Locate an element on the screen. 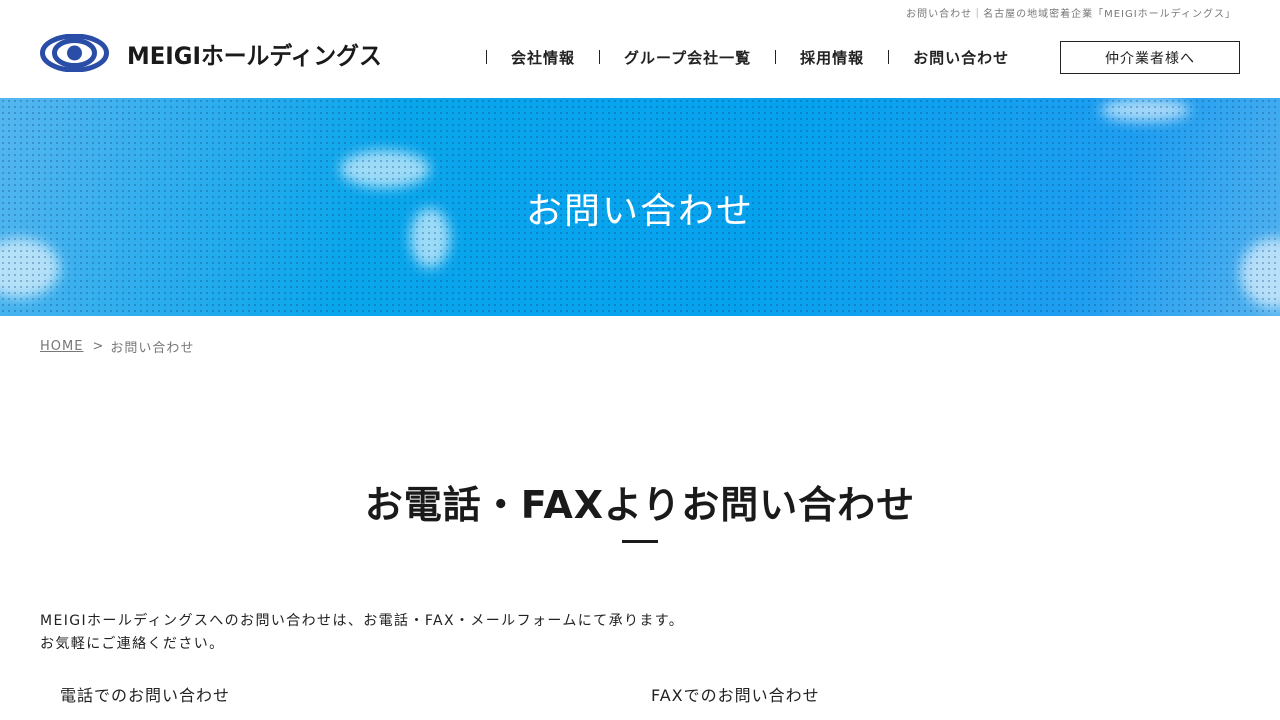  title-underline is located at coordinates (640, 541).